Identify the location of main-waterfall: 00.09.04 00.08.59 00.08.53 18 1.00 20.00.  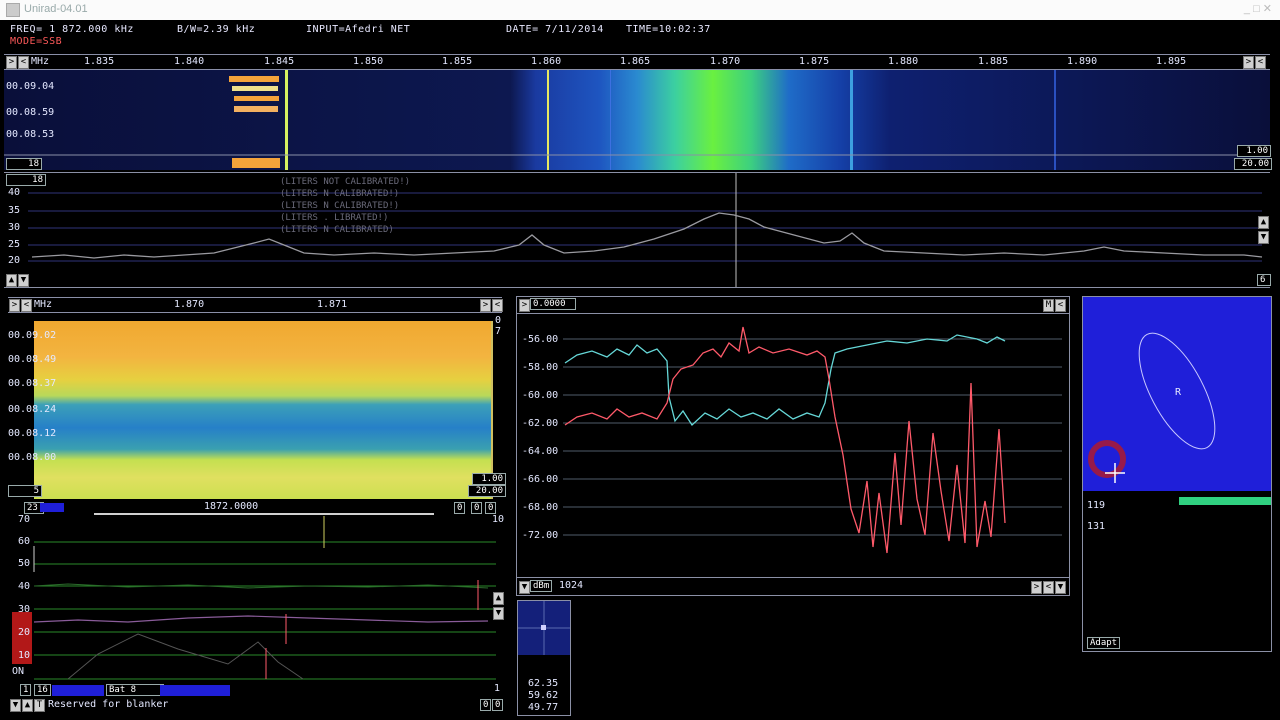
(638, 120).